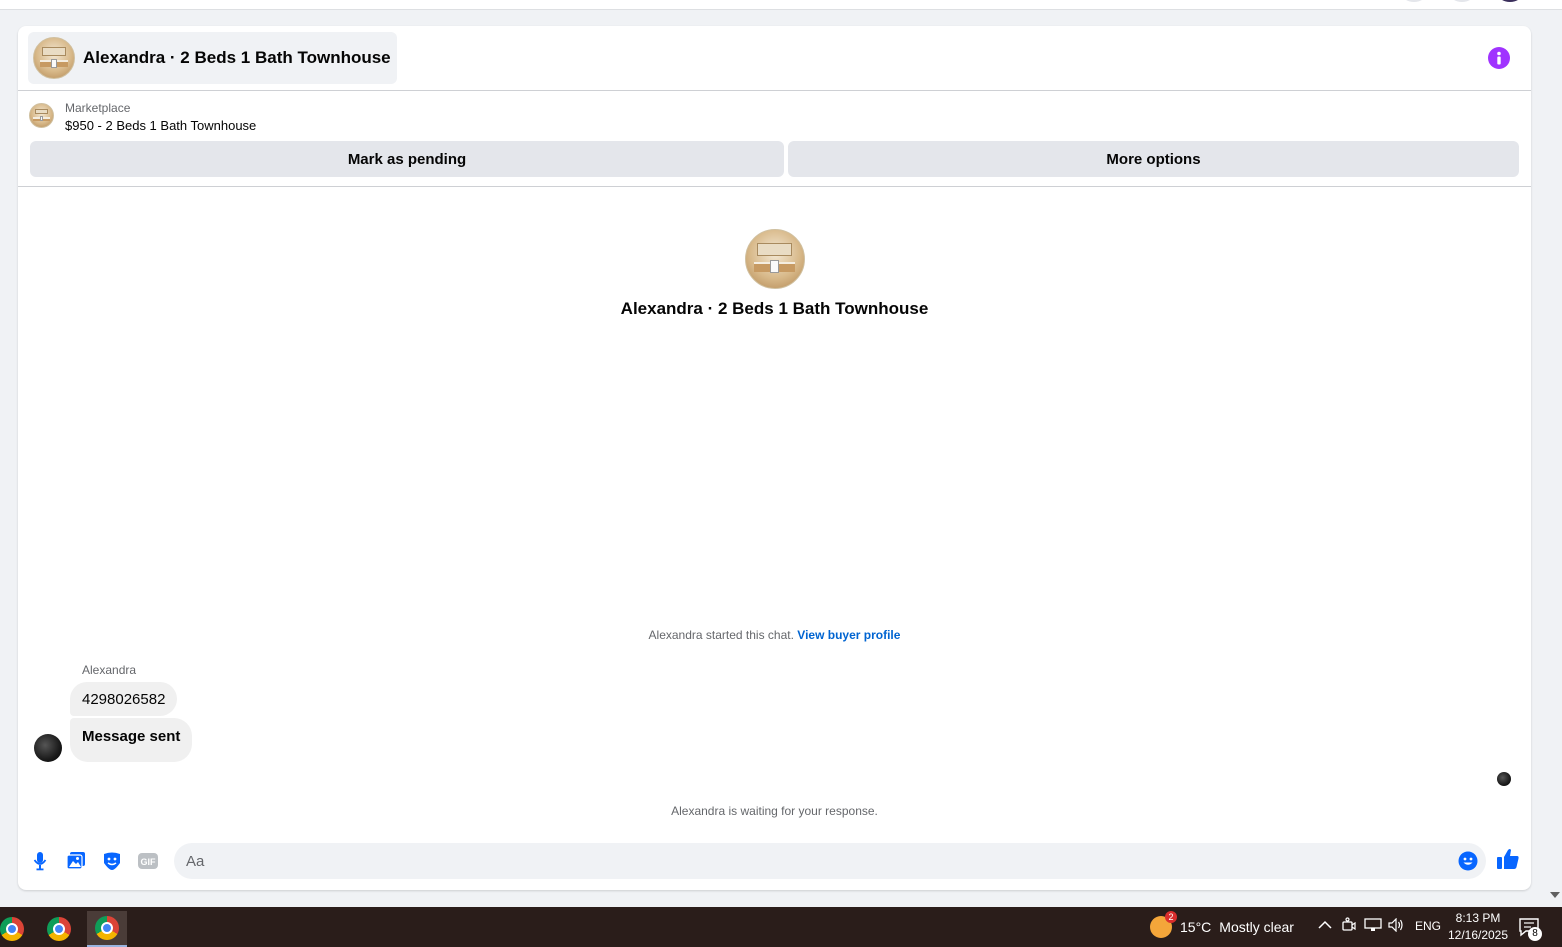  What do you see at coordinates (40, 861) in the screenshot?
I see `microphone-icon` at bounding box center [40, 861].